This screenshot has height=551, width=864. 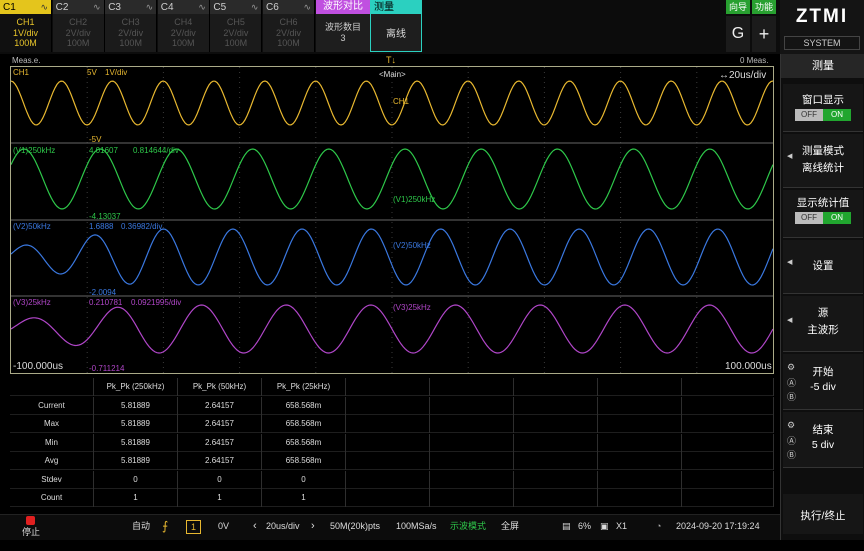 I want to click on channel-depth: 100M, so click(x=25, y=43).